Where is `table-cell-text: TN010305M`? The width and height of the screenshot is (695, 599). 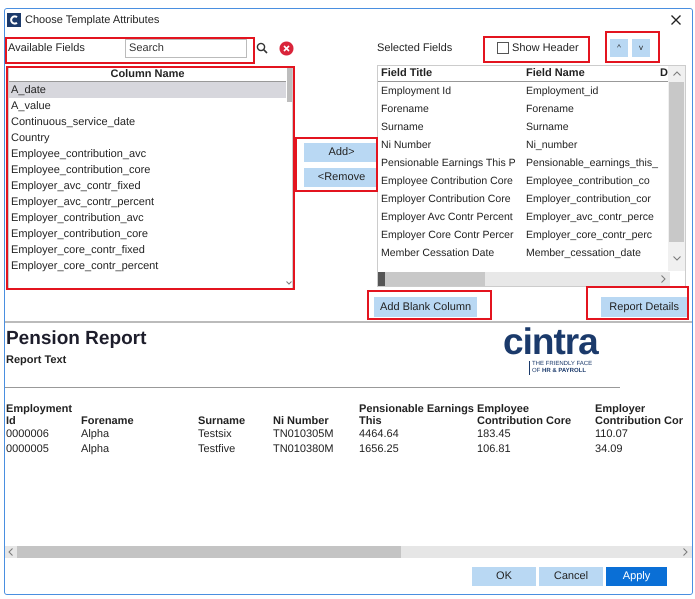
table-cell-text: TN010305M is located at coordinates (304, 434).